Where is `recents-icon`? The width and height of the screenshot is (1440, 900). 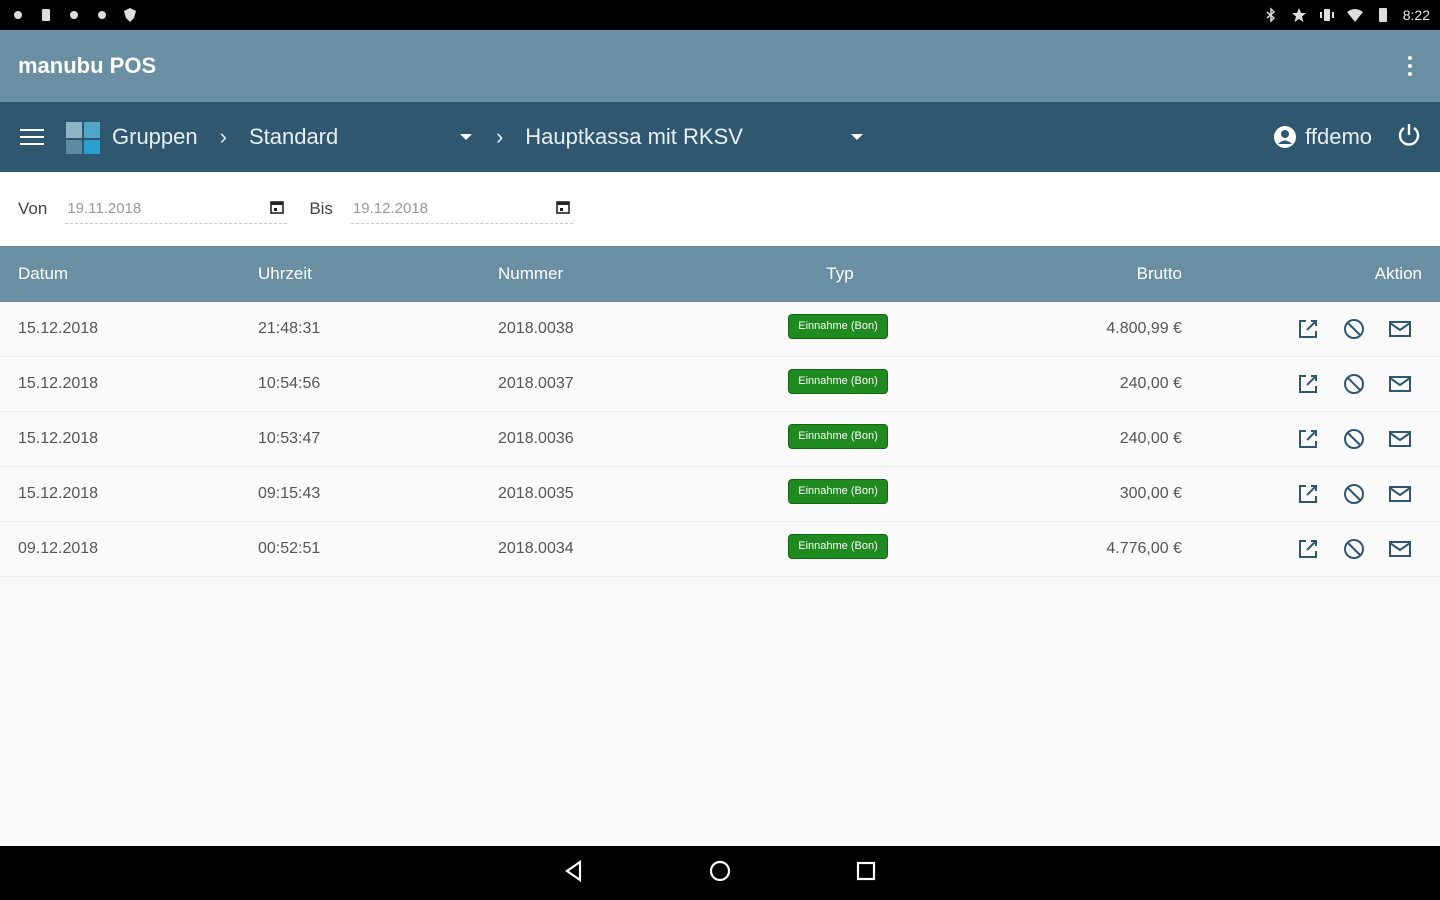
recents-icon is located at coordinates (866, 873).